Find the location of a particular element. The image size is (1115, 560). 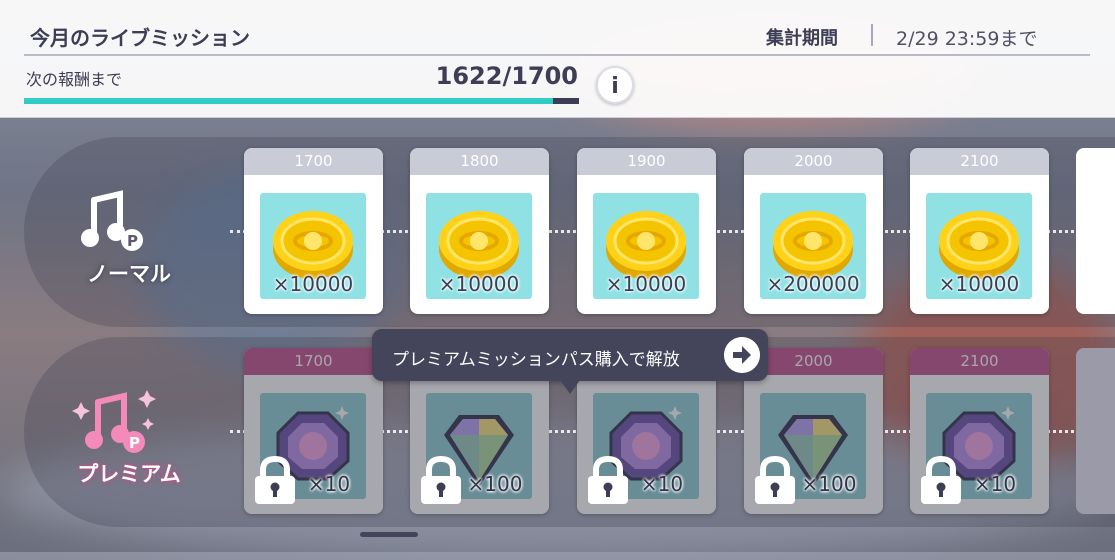

page-title: 今月のライブミッション is located at coordinates (140, 38).